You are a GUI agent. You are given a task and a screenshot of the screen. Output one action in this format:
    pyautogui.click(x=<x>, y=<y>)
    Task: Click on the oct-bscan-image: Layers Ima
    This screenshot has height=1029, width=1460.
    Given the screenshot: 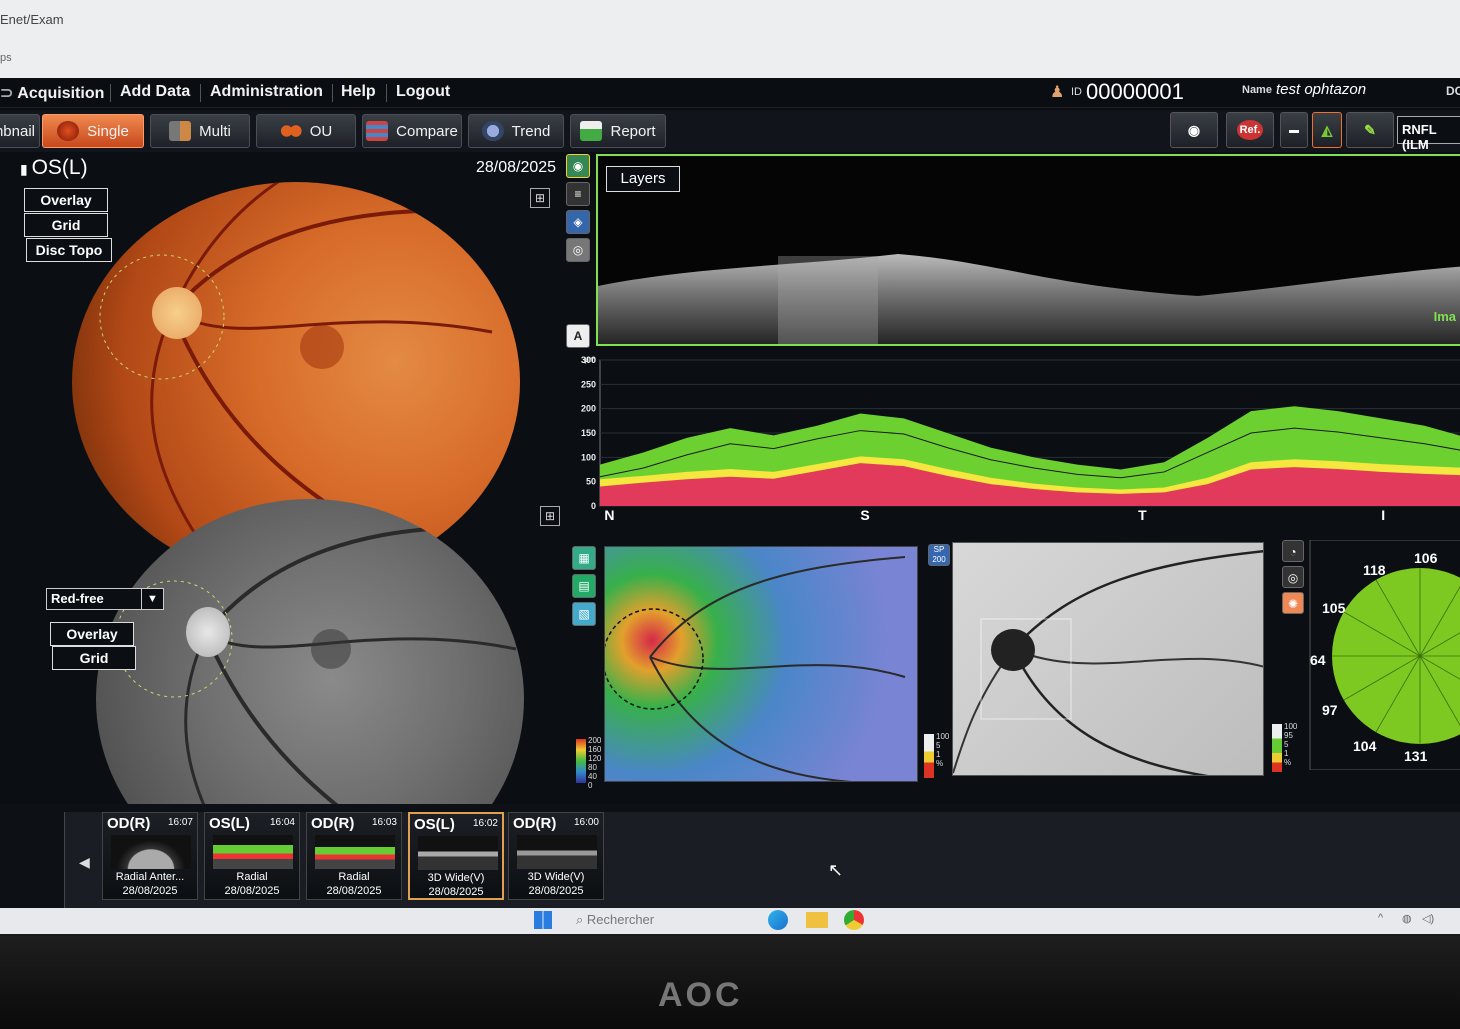 What is the action you would take?
    pyautogui.click(x=1028, y=250)
    